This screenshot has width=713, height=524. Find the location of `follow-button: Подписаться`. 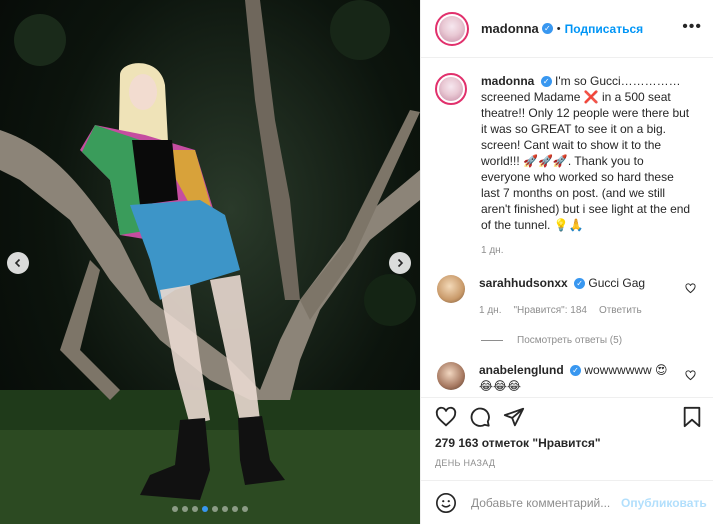

follow-button: Подписаться is located at coordinates (604, 29).